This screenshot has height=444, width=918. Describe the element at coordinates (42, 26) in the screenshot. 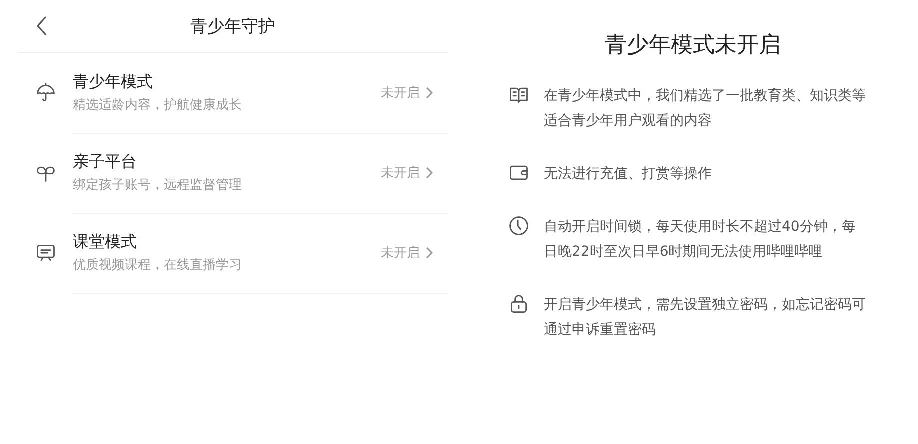

I see `back-button` at that location.